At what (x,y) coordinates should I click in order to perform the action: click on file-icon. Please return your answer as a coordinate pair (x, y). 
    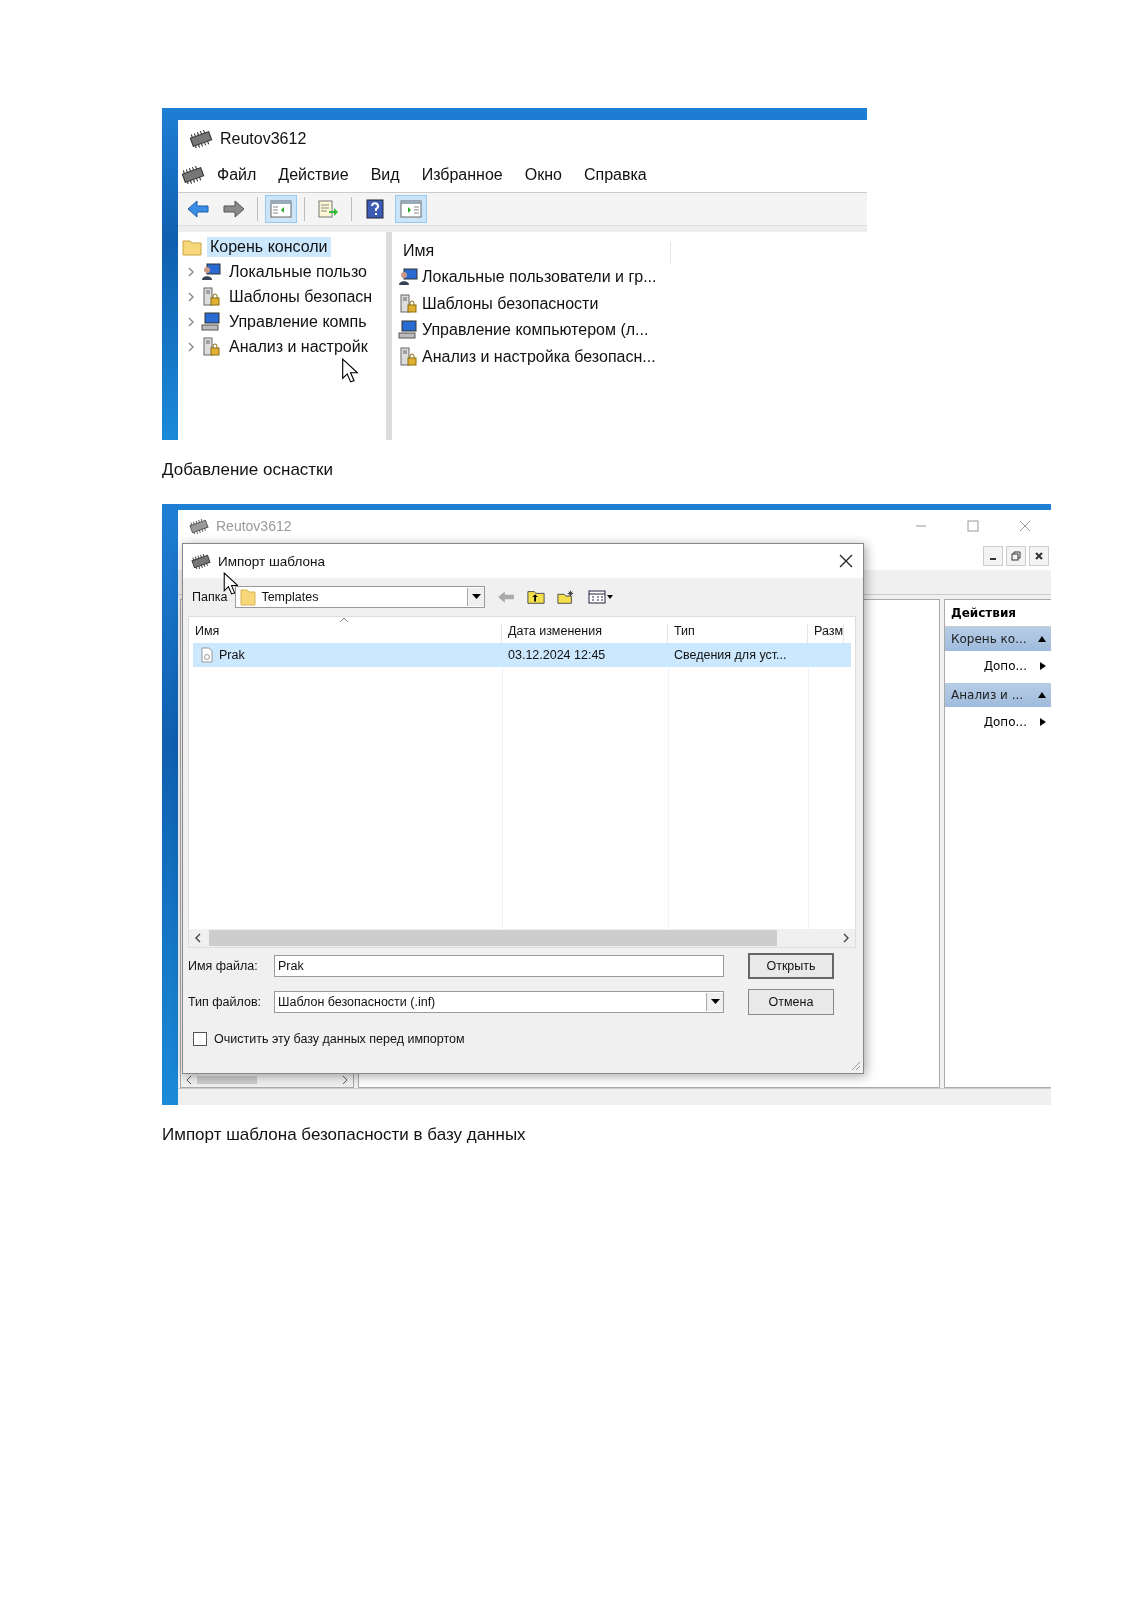
    Looking at the image, I should click on (207, 655).